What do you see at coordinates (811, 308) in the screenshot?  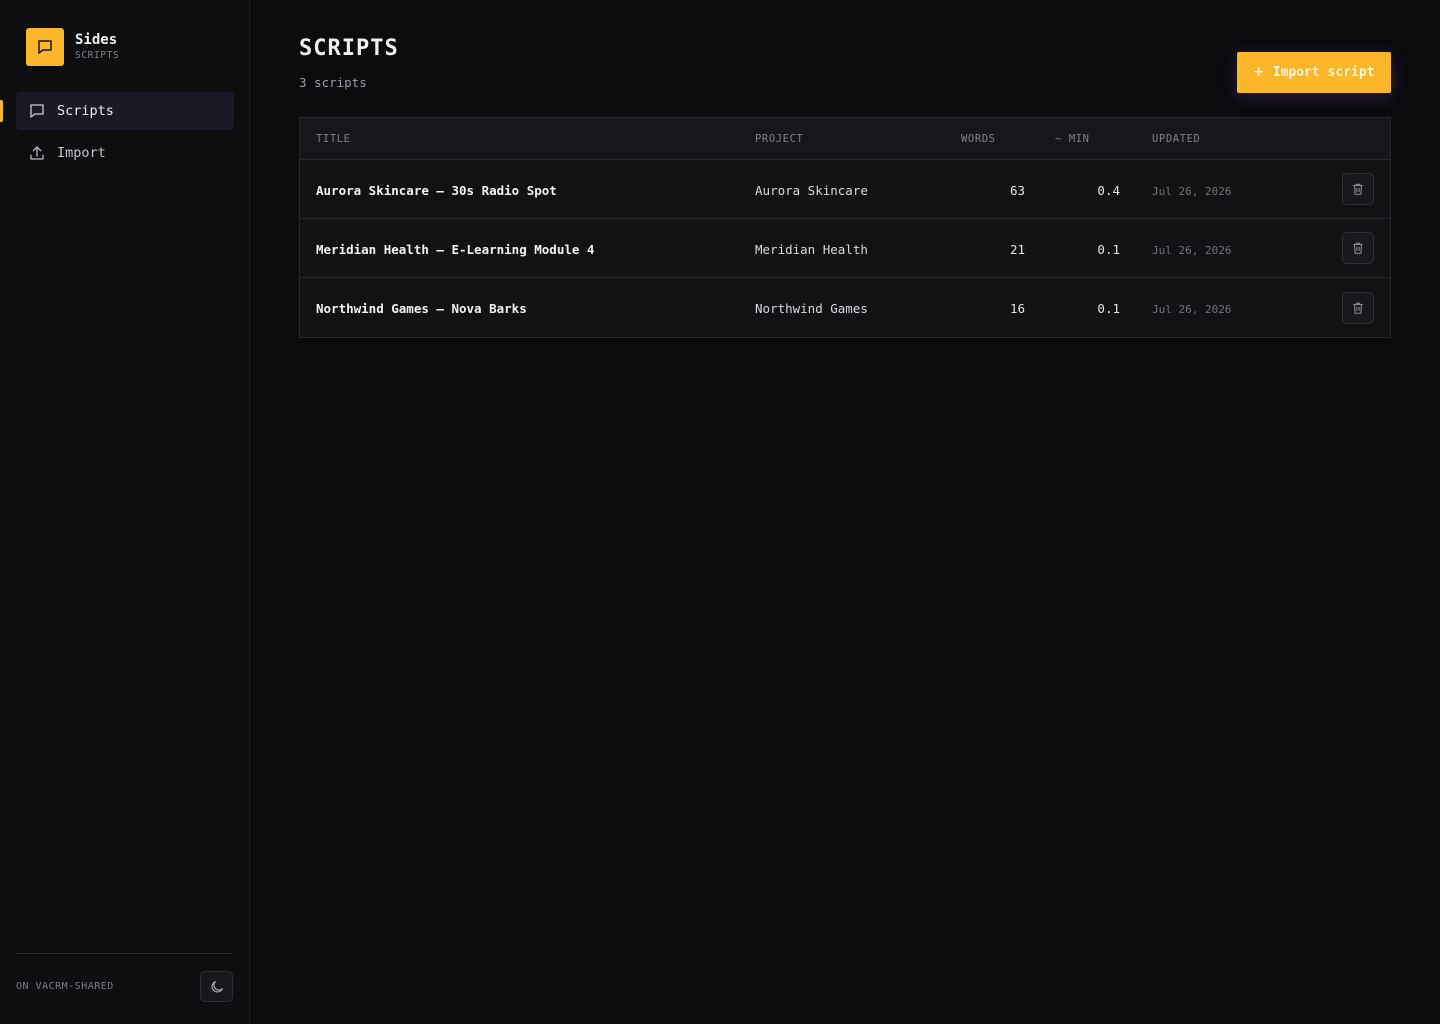 I see `script-project: Northwind Games` at bounding box center [811, 308].